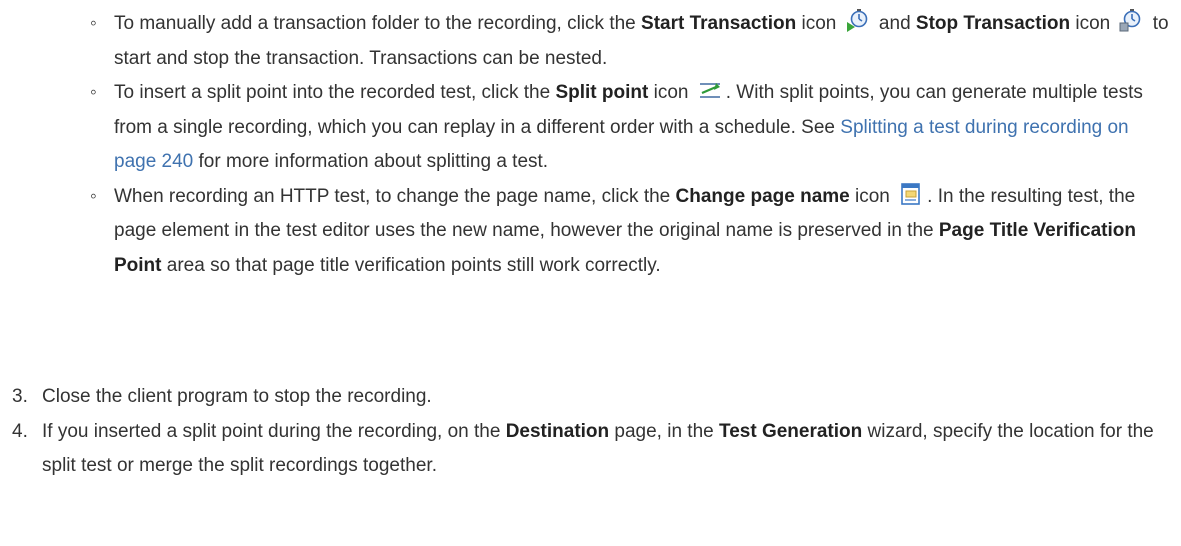 The image size is (1181, 546). What do you see at coordinates (557, 431) in the screenshot?
I see `bold-destination: Destination` at bounding box center [557, 431].